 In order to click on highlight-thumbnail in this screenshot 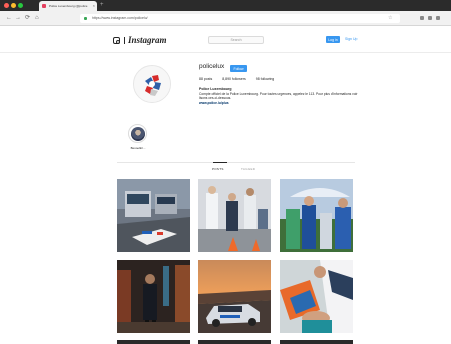, I will do `click(137, 133)`.